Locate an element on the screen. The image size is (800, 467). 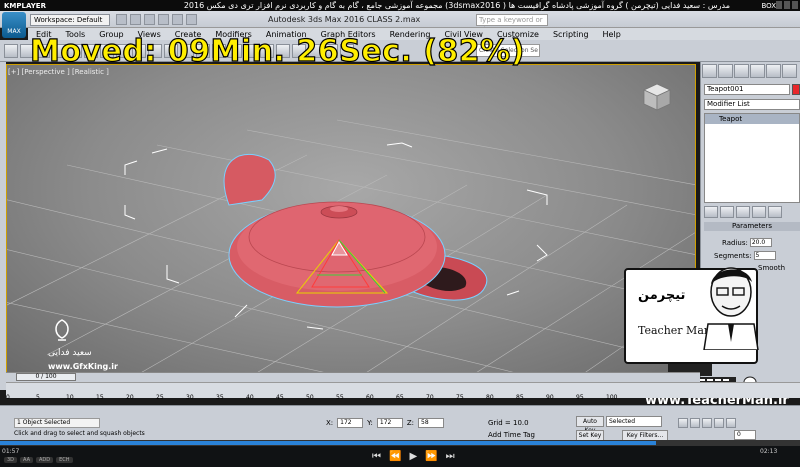
modifier-list-dropdown: Modifier List is located at coordinates (752, 104).